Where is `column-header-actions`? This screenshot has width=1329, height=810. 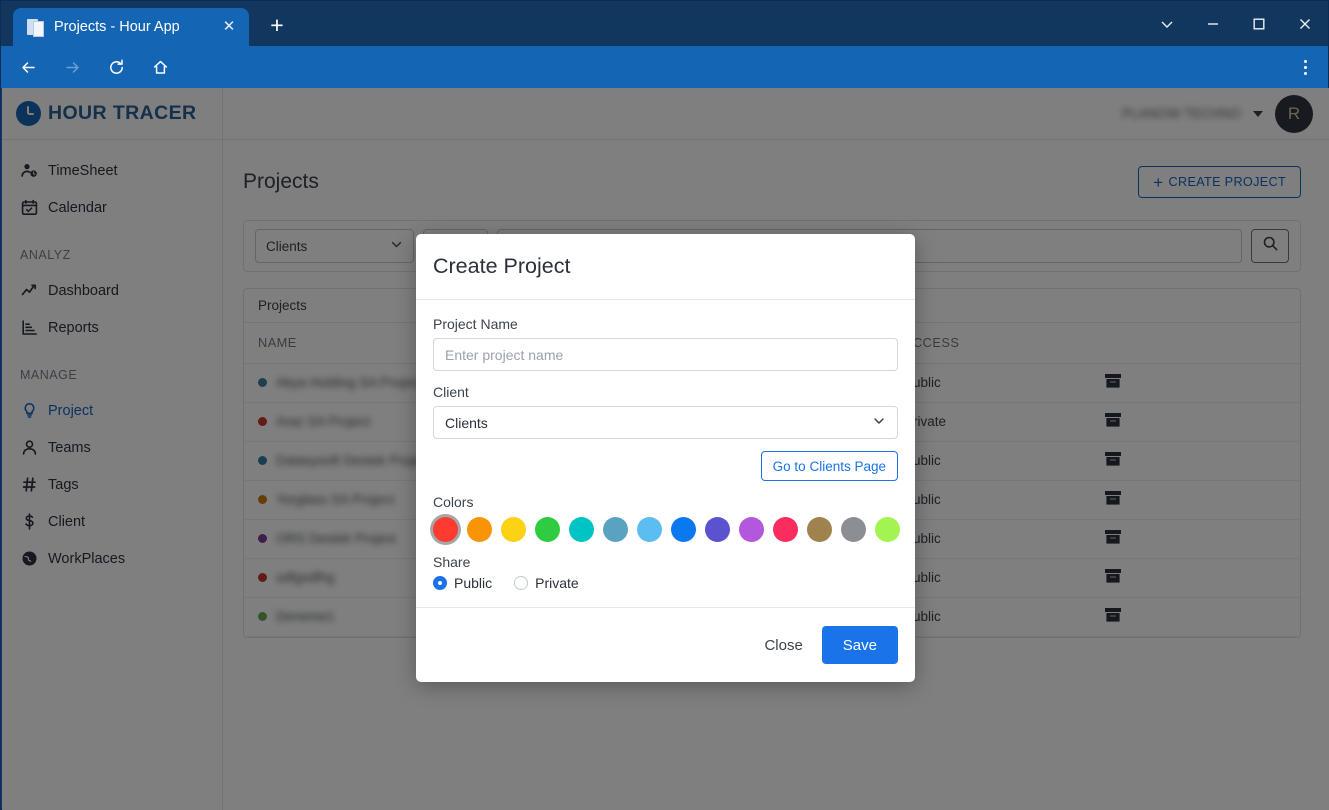
column-header-actions is located at coordinates (1195, 343).